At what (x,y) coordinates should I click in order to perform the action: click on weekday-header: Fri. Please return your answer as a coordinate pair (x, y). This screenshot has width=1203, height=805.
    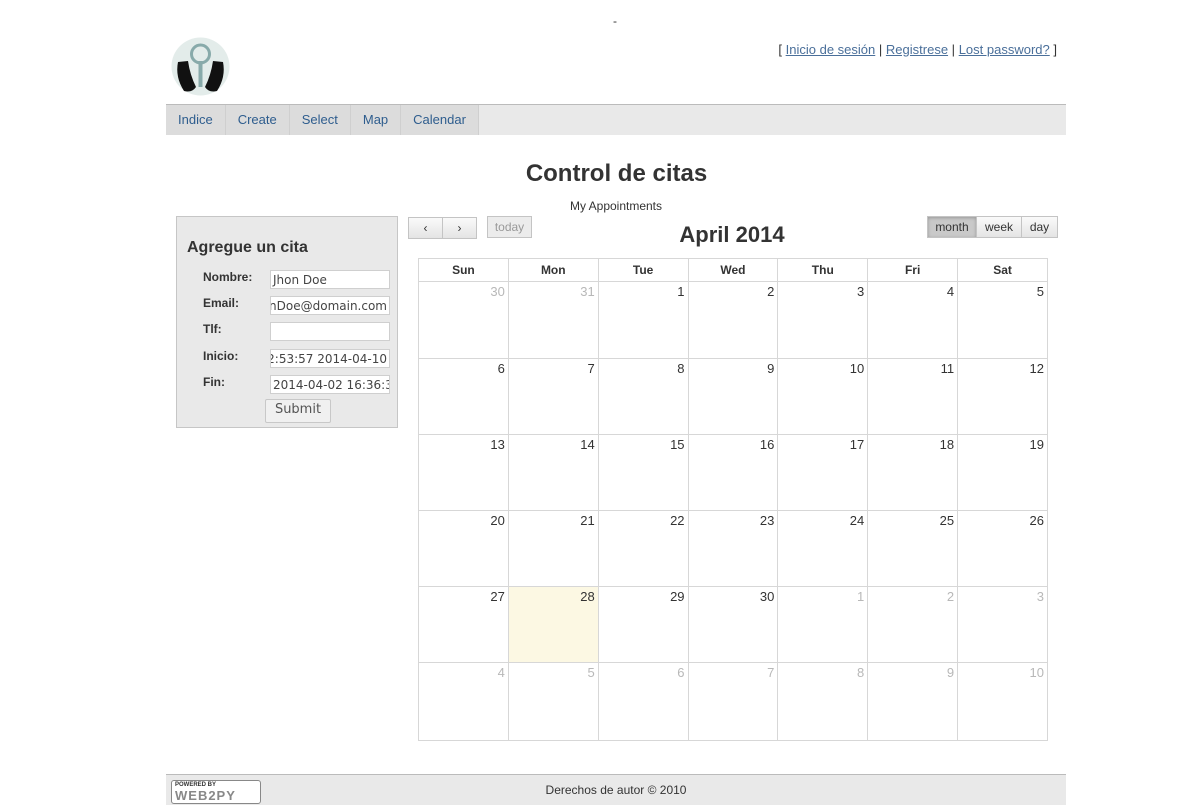
    Looking at the image, I should click on (913, 270).